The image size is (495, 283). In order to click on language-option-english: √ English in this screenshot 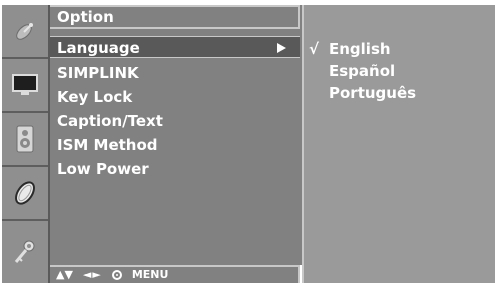, I will do `click(399, 49)`.